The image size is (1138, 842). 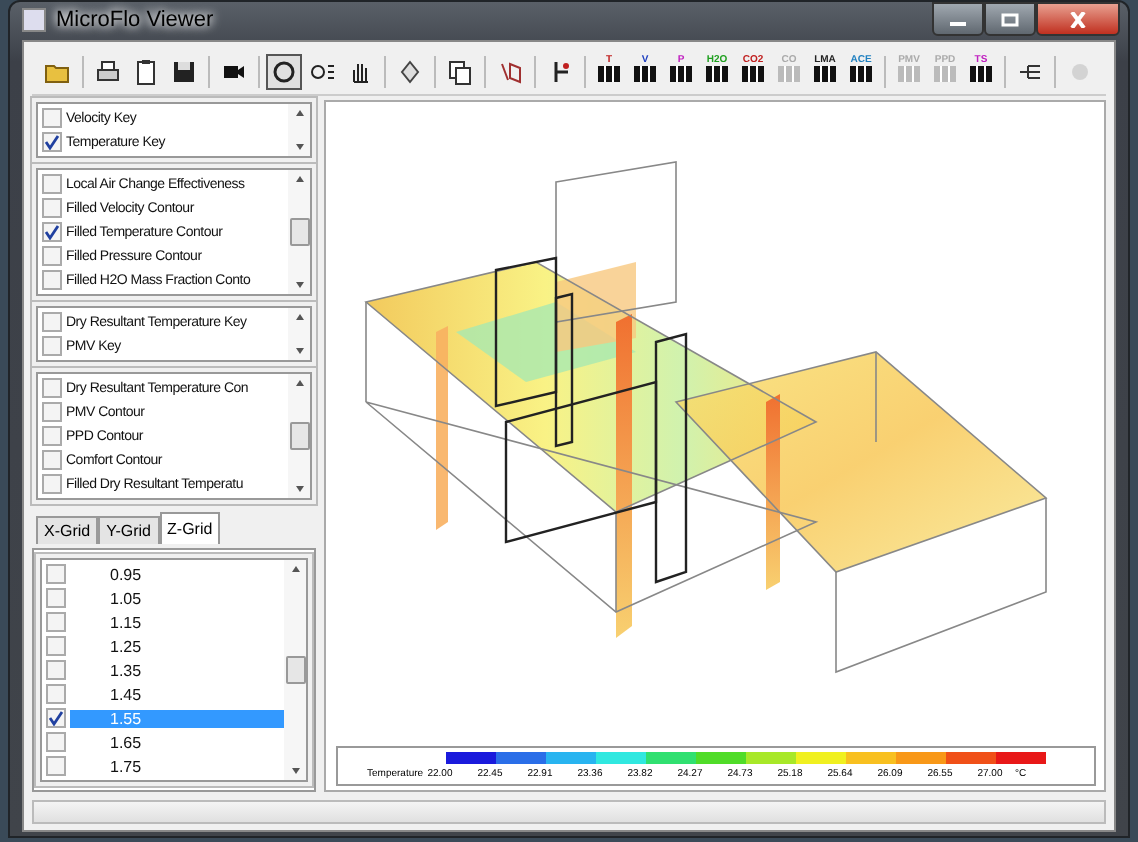 What do you see at coordinates (129, 530) in the screenshot?
I see `tab: Y-Grid` at bounding box center [129, 530].